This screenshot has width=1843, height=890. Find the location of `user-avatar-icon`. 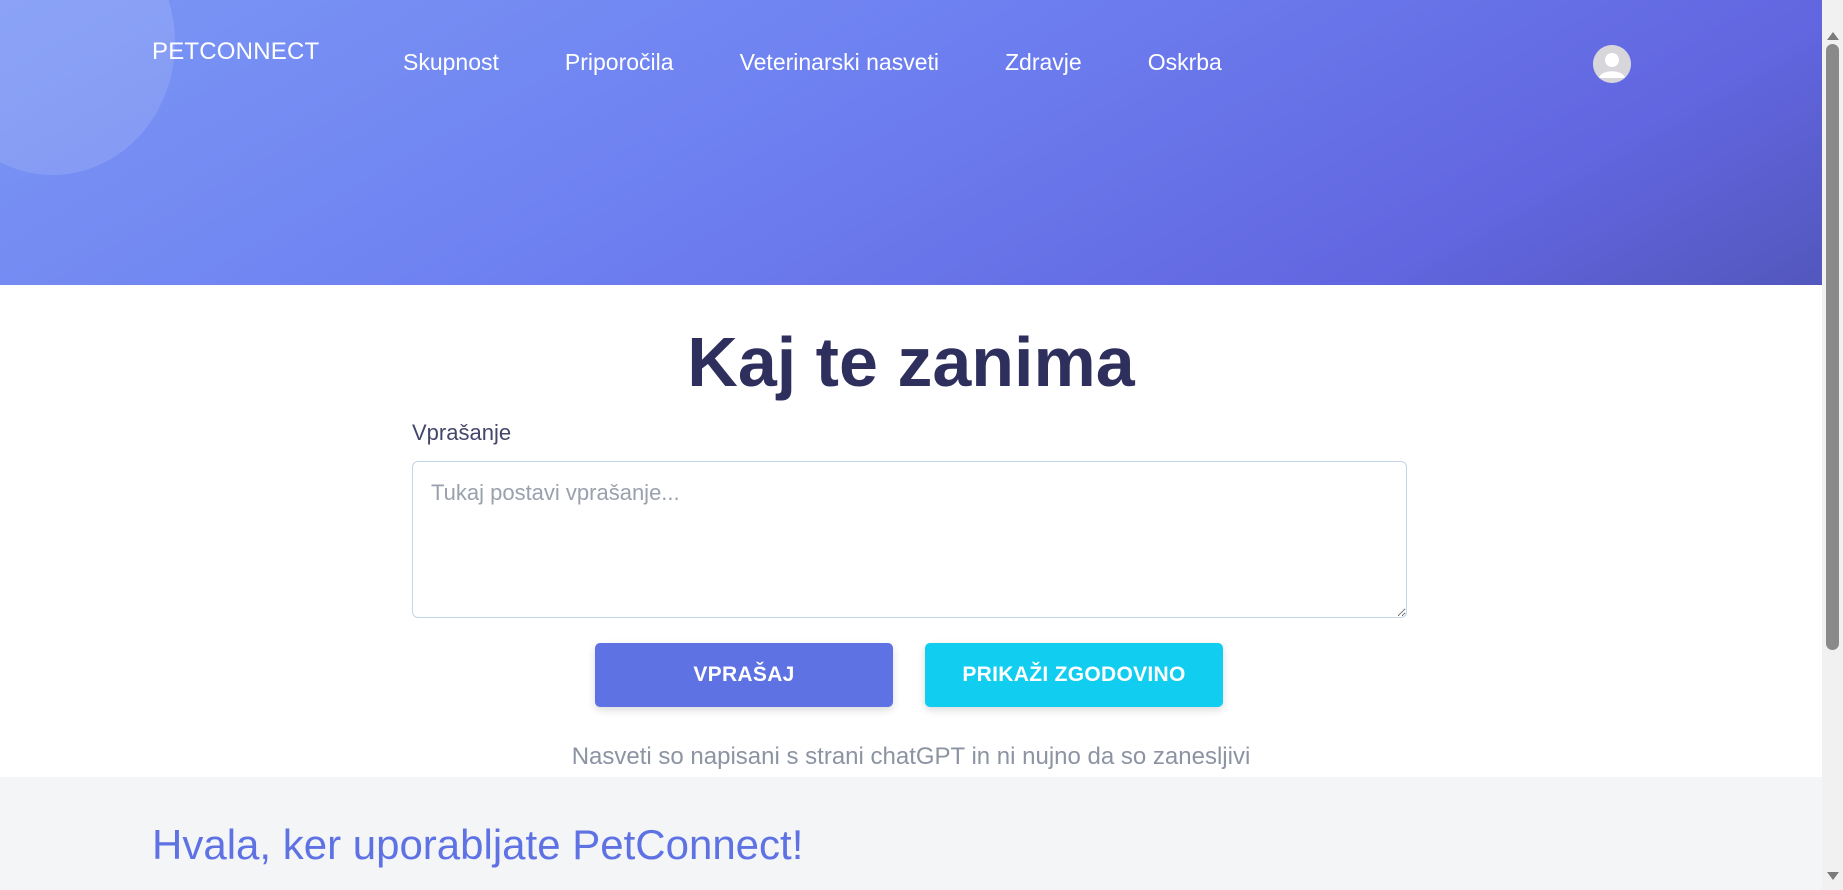

user-avatar-icon is located at coordinates (1612, 64).